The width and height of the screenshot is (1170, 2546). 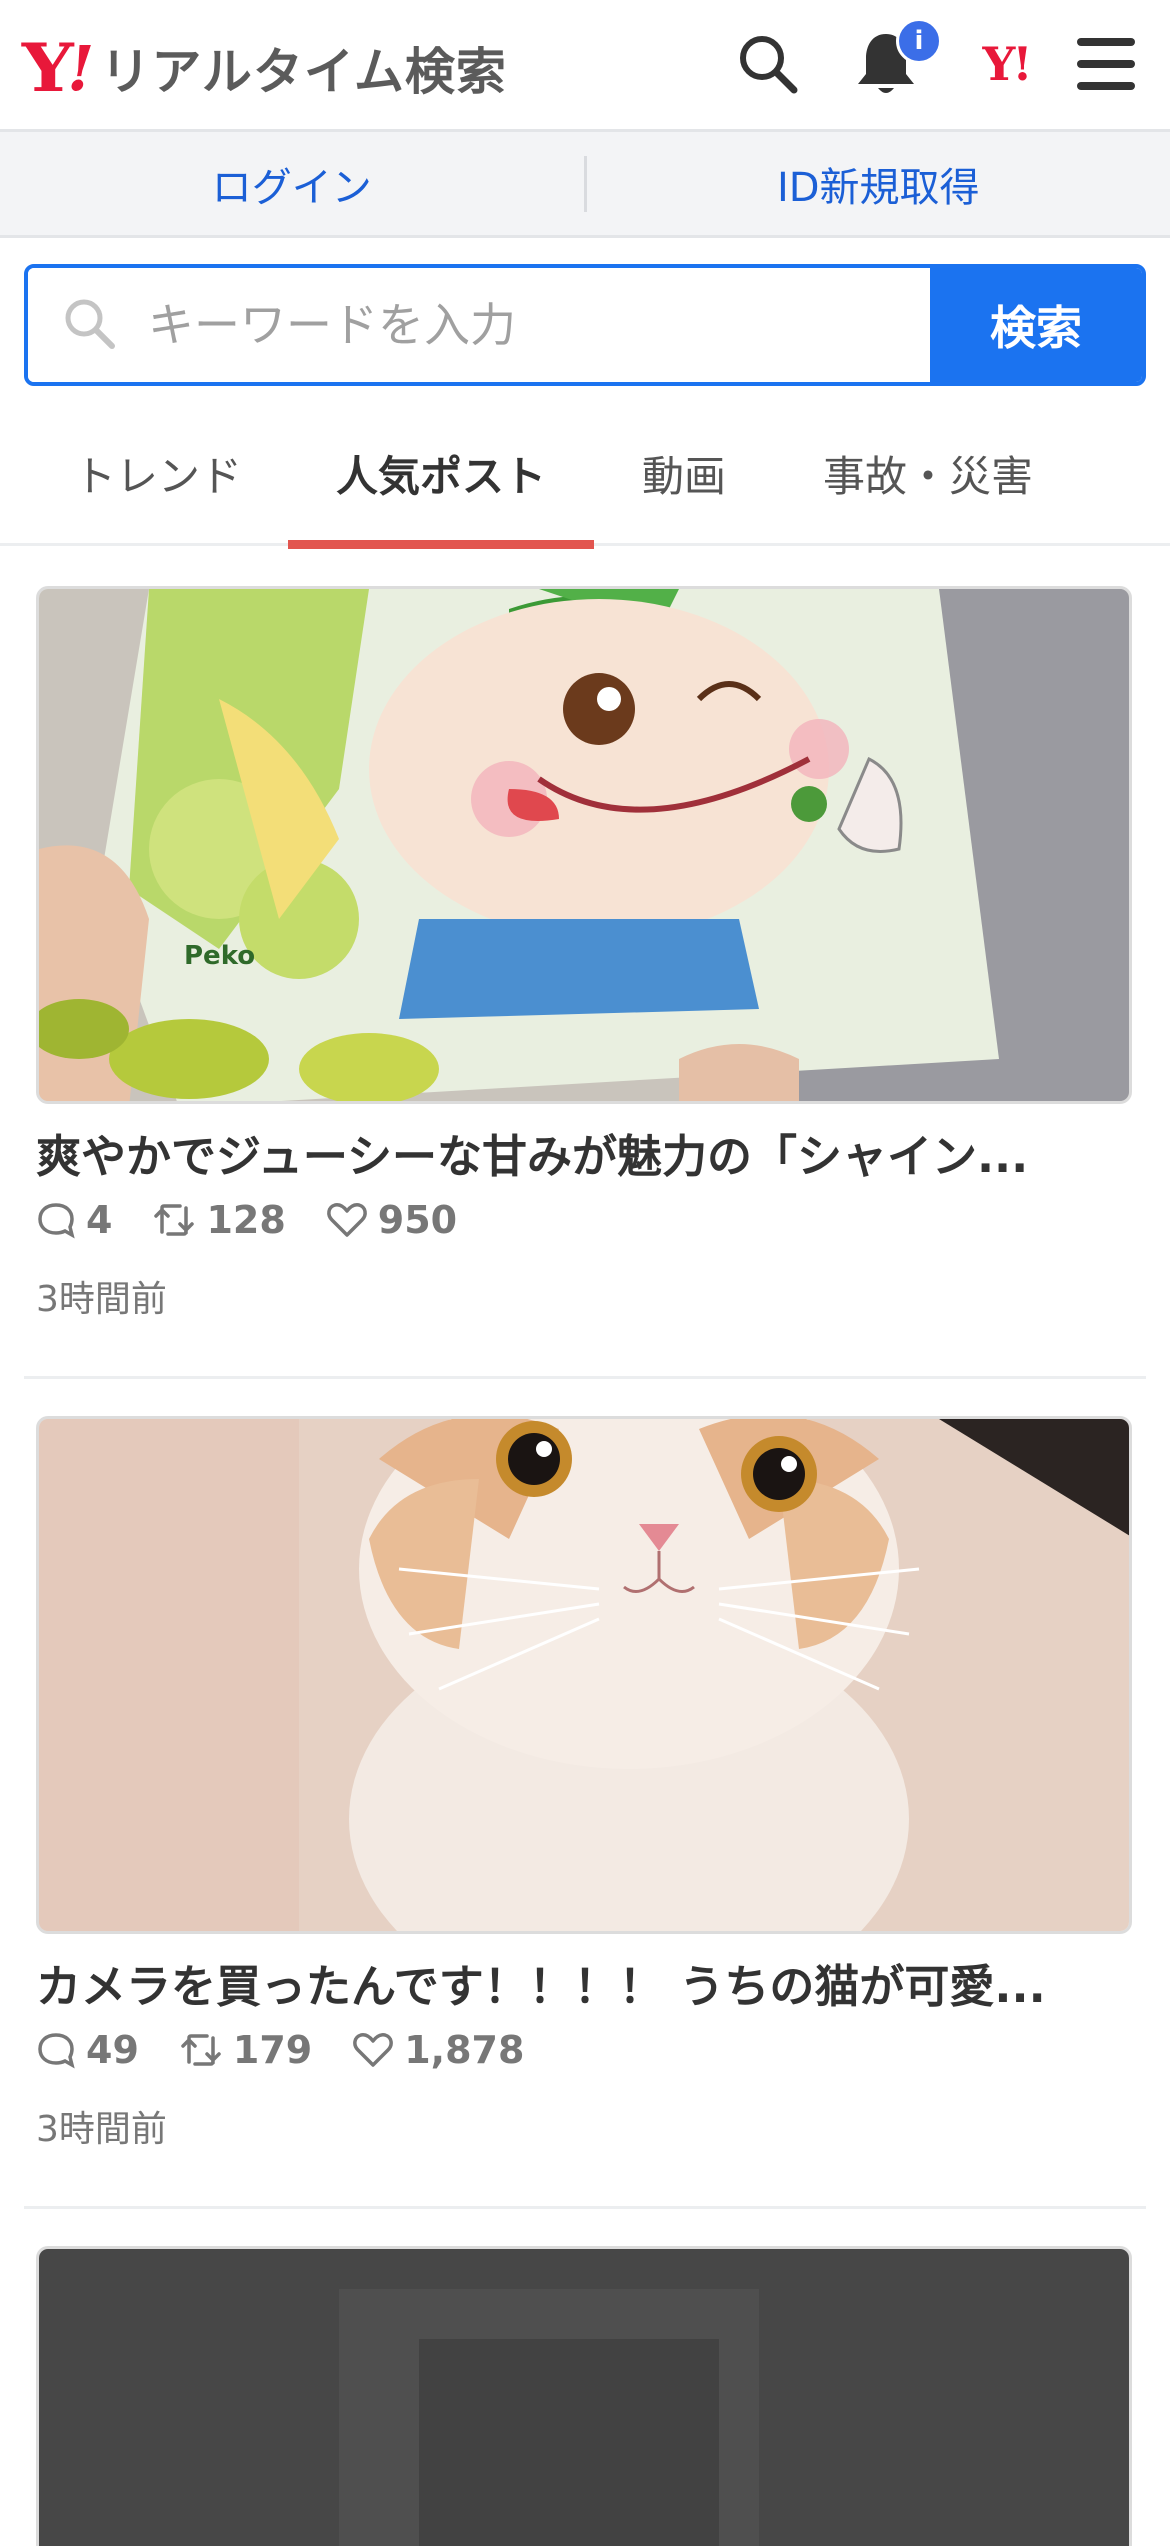 I want to click on search-field, so click(x=479, y=325).